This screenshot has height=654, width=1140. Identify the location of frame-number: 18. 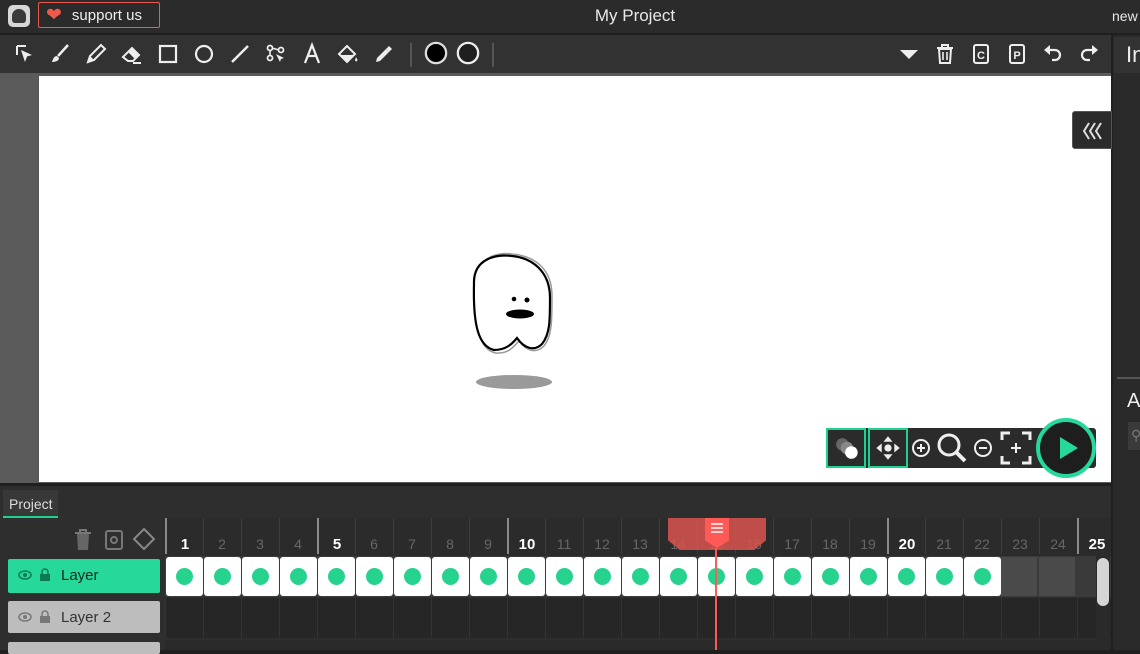
(830, 544).